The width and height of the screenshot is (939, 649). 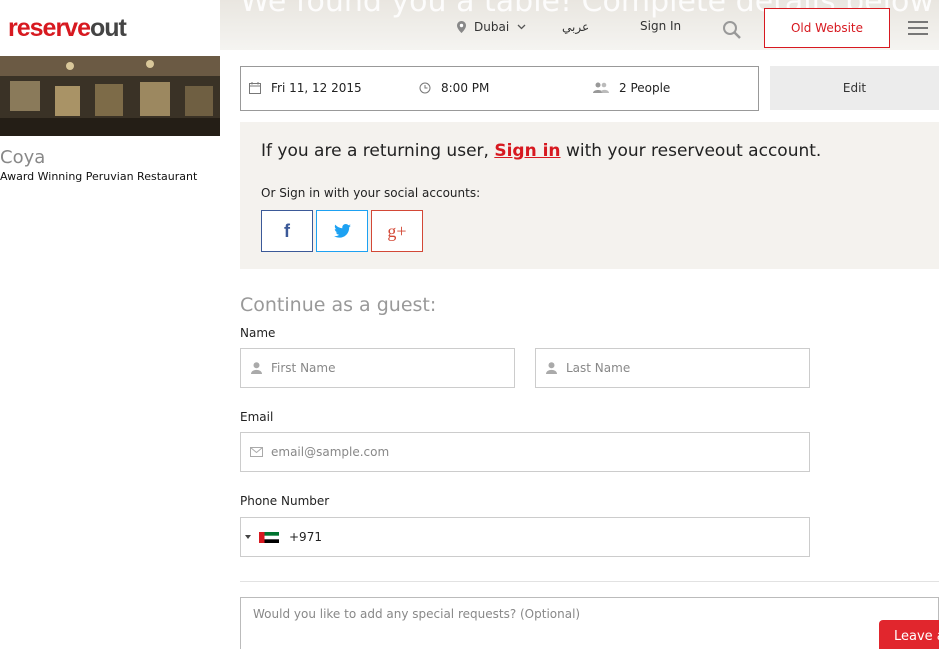 I want to click on booking-date: Fri 11, 12 2015, so click(x=305, y=88).